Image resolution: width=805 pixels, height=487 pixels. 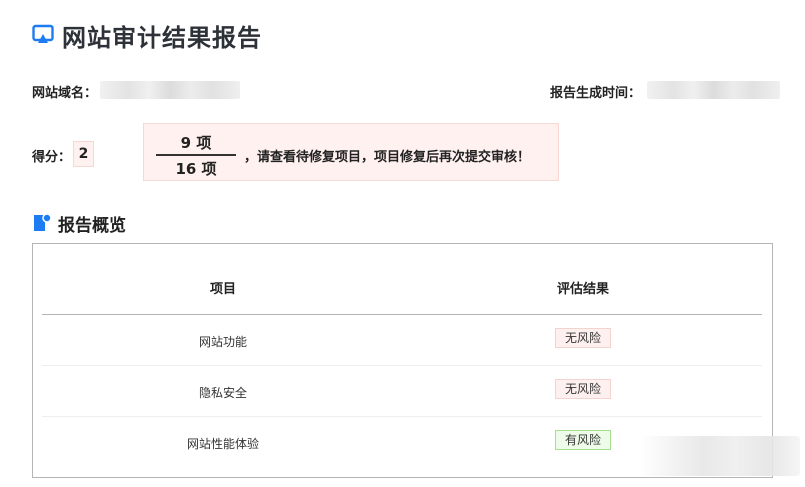 I want to click on score-value: 2, so click(x=83, y=154).